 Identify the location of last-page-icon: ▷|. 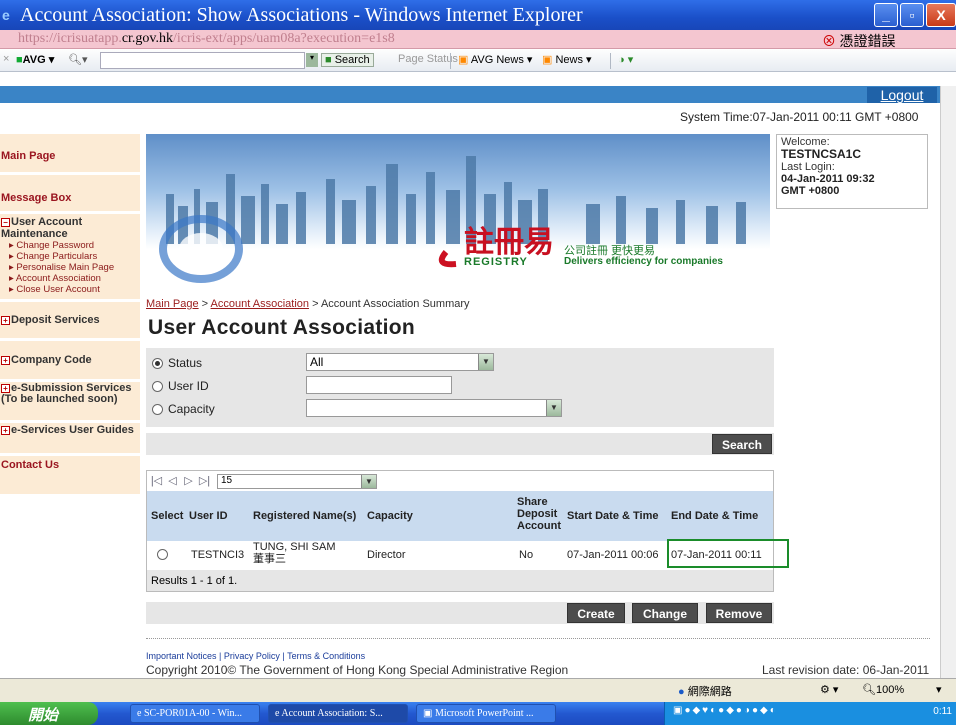
(204, 481).